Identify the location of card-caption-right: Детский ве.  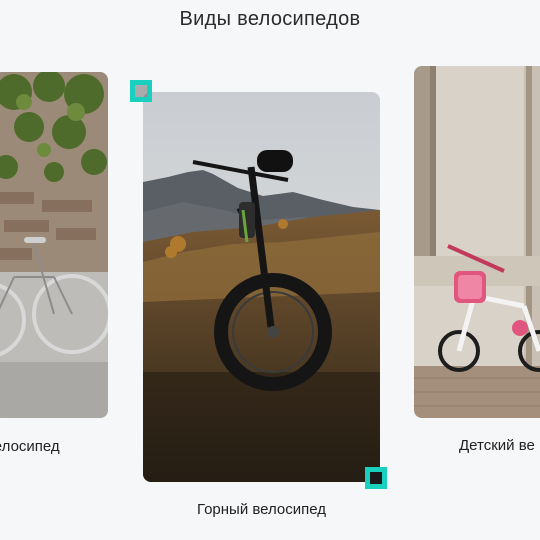
(497, 445).